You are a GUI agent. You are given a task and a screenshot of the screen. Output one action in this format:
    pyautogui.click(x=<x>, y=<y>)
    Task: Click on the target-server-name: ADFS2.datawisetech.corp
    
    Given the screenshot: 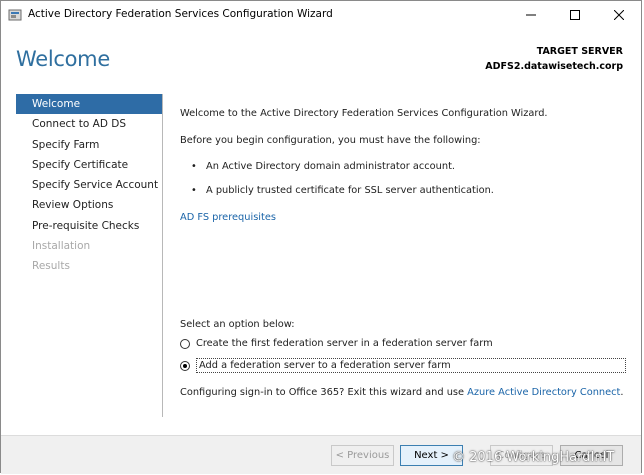 What is the action you would take?
    pyautogui.click(x=554, y=66)
    